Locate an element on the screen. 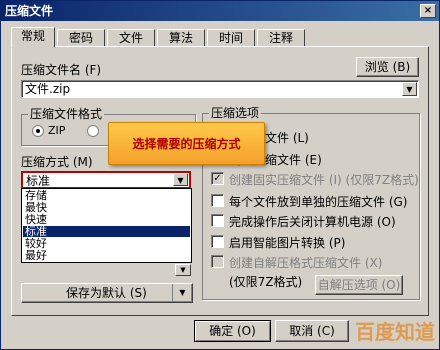 This screenshot has width=440, height=350. option-solid-checkbox: ✓ is located at coordinates (217, 178).